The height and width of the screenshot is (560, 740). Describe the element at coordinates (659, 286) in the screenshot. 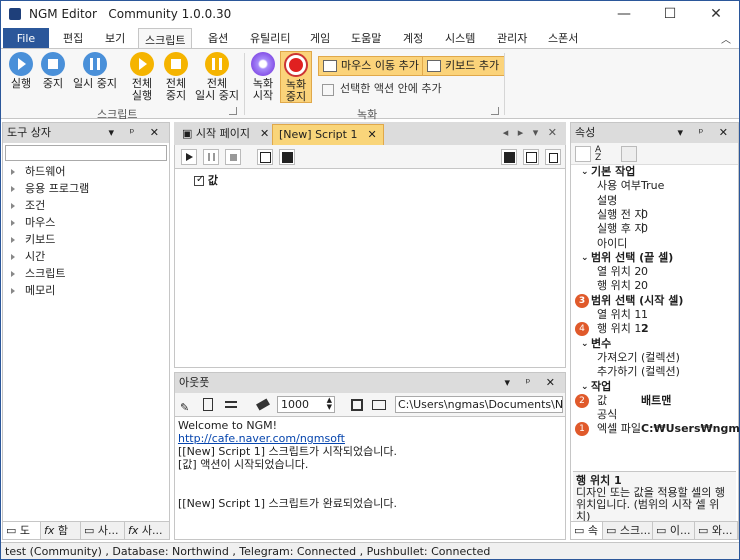

I see `property-row: 행 위치 20` at that location.